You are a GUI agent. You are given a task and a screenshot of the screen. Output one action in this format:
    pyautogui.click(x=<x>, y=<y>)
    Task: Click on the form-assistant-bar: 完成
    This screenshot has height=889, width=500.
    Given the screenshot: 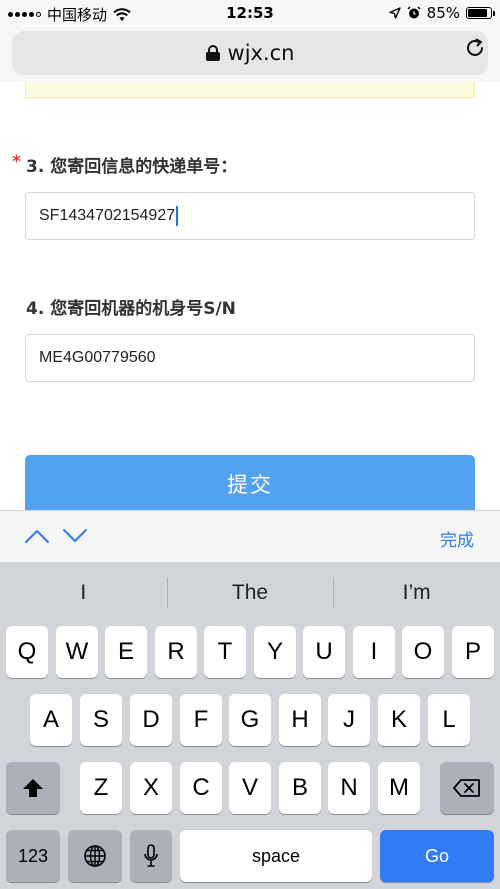 What is the action you would take?
    pyautogui.click(x=250, y=536)
    